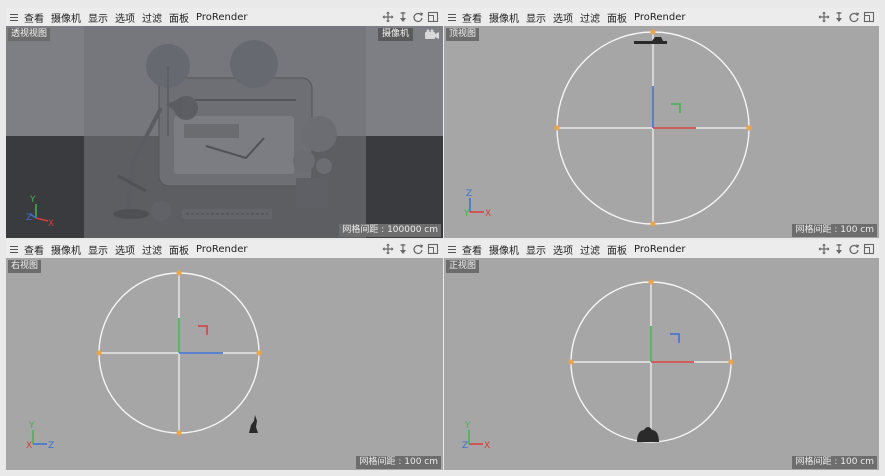 The image size is (885, 476). Describe the element at coordinates (432, 34) in the screenshot. I see `camera-icon` at that location.